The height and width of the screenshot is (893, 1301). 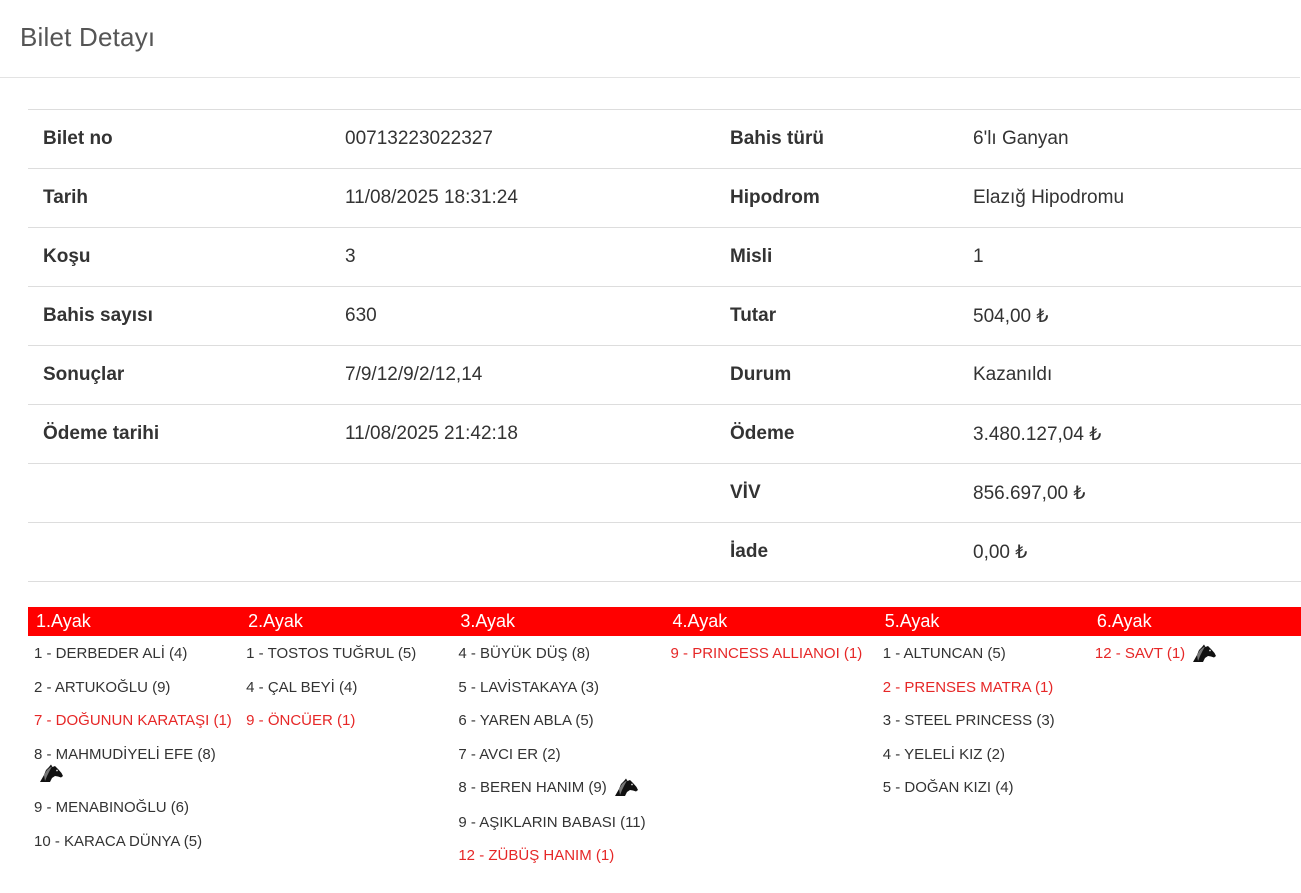 I want to click on horse-label: 9 - PRINCESS ALLIANOI (1), so click(x=766, y=653).